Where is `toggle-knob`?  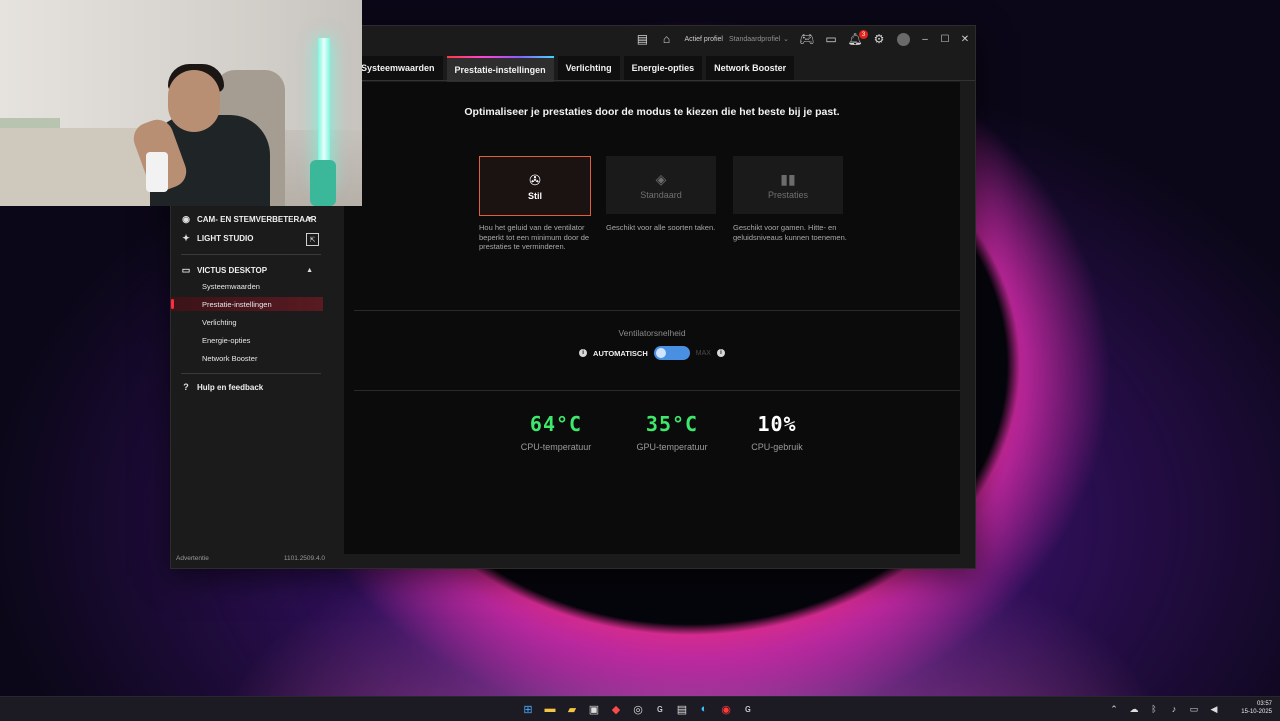
toggle-knob is located at coordinates (660, 353).